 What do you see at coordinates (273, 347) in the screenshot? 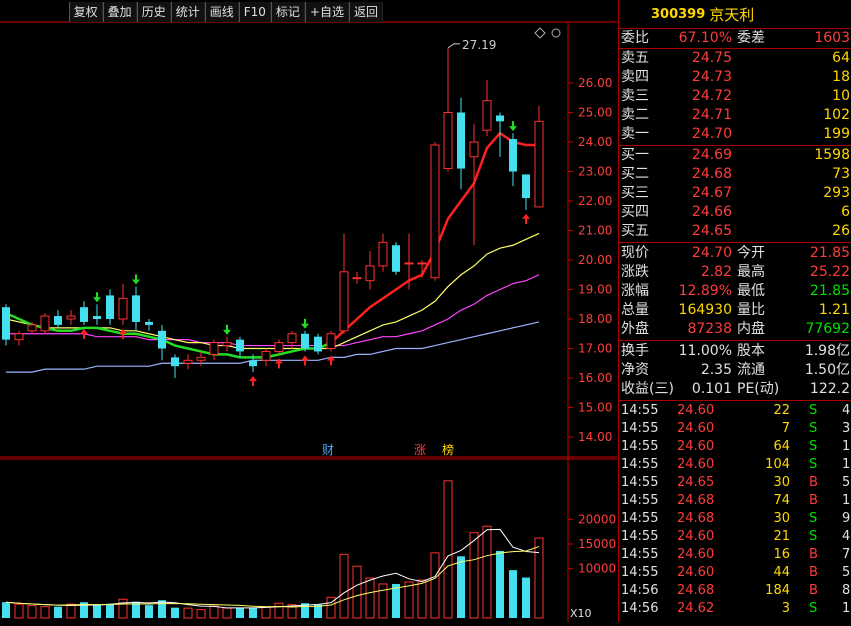
I see `ma60-line` at bounding box center [273, 347].